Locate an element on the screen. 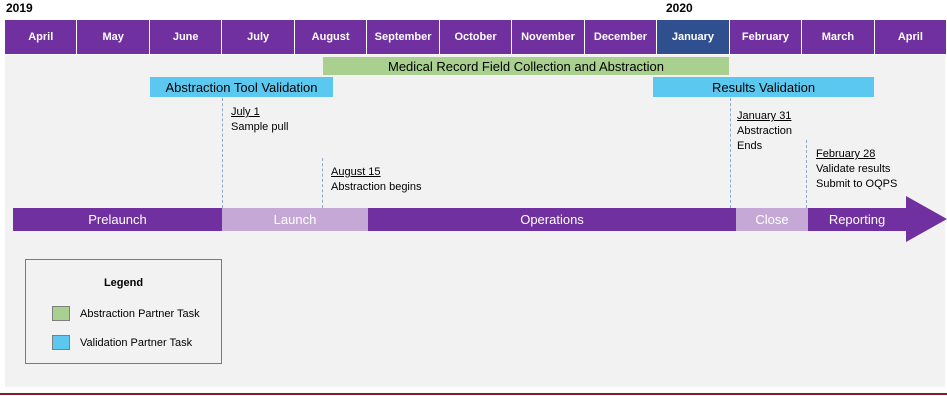 This screenshot has height=396, width=947. milestone-line-feb28 is located at coordinates (806, 174).